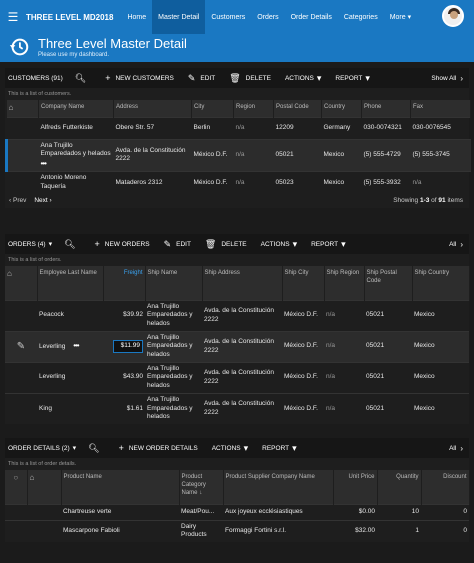  What do you see at coordinates (201, 493) in the screenshot?
I see `sort-descending-icon: ↓` at bounding box center [201, 493].